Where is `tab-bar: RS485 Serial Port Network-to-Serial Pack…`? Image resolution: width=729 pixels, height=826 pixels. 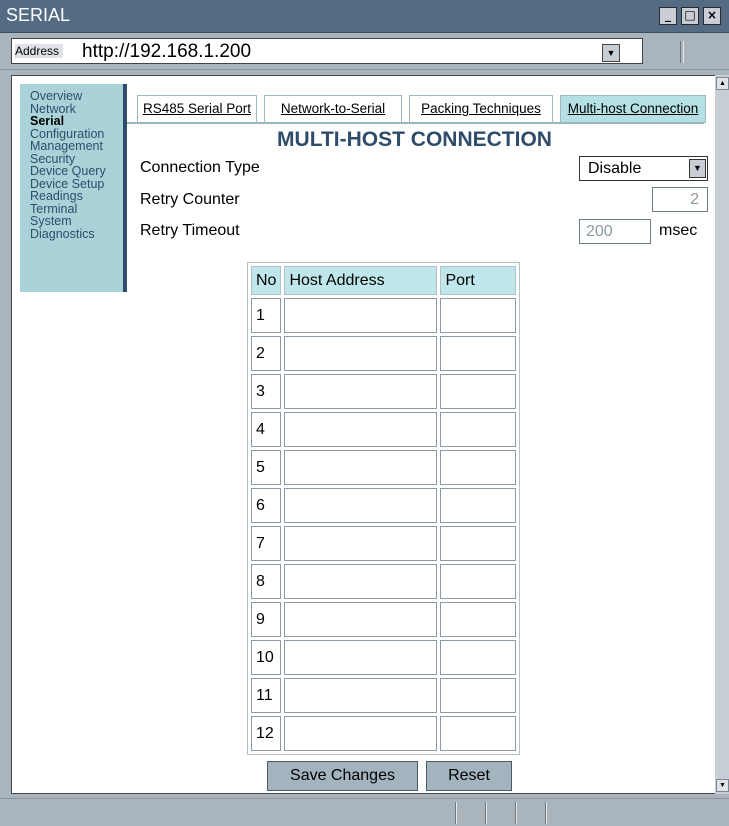 tab-bar: RS485 Serial Port Network-to-Serial Pack… is located at coordinates (417, 108).